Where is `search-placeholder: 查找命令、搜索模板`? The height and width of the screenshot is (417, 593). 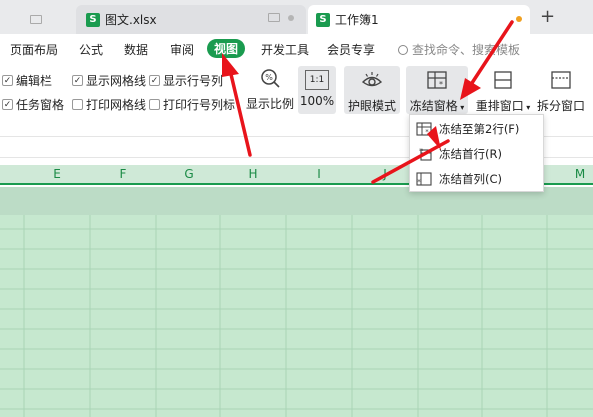
search-placeholder: 查找命令、搜索模板 is located at coordinates (466, 50).